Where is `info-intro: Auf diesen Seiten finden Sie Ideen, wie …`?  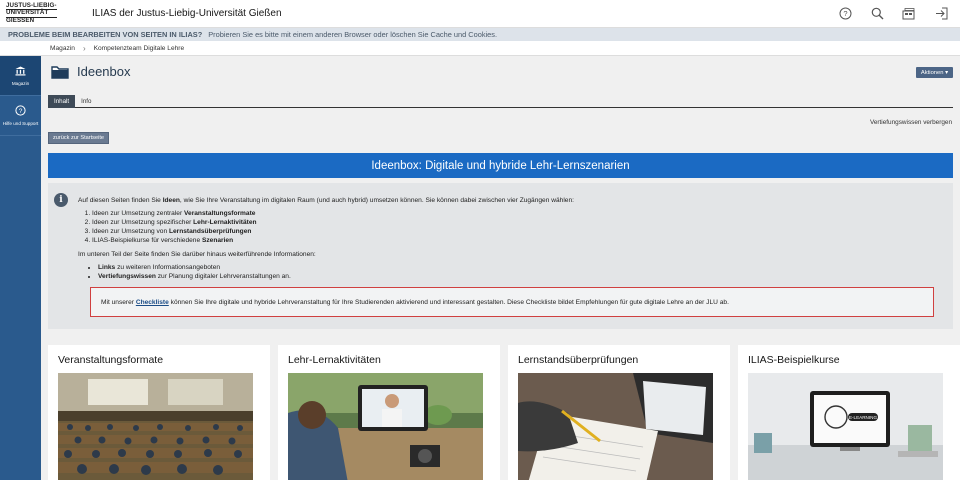
info-intro: Auf diesen Seiten finden Sie Ideen, wie … is located at coordinates (326, 200).